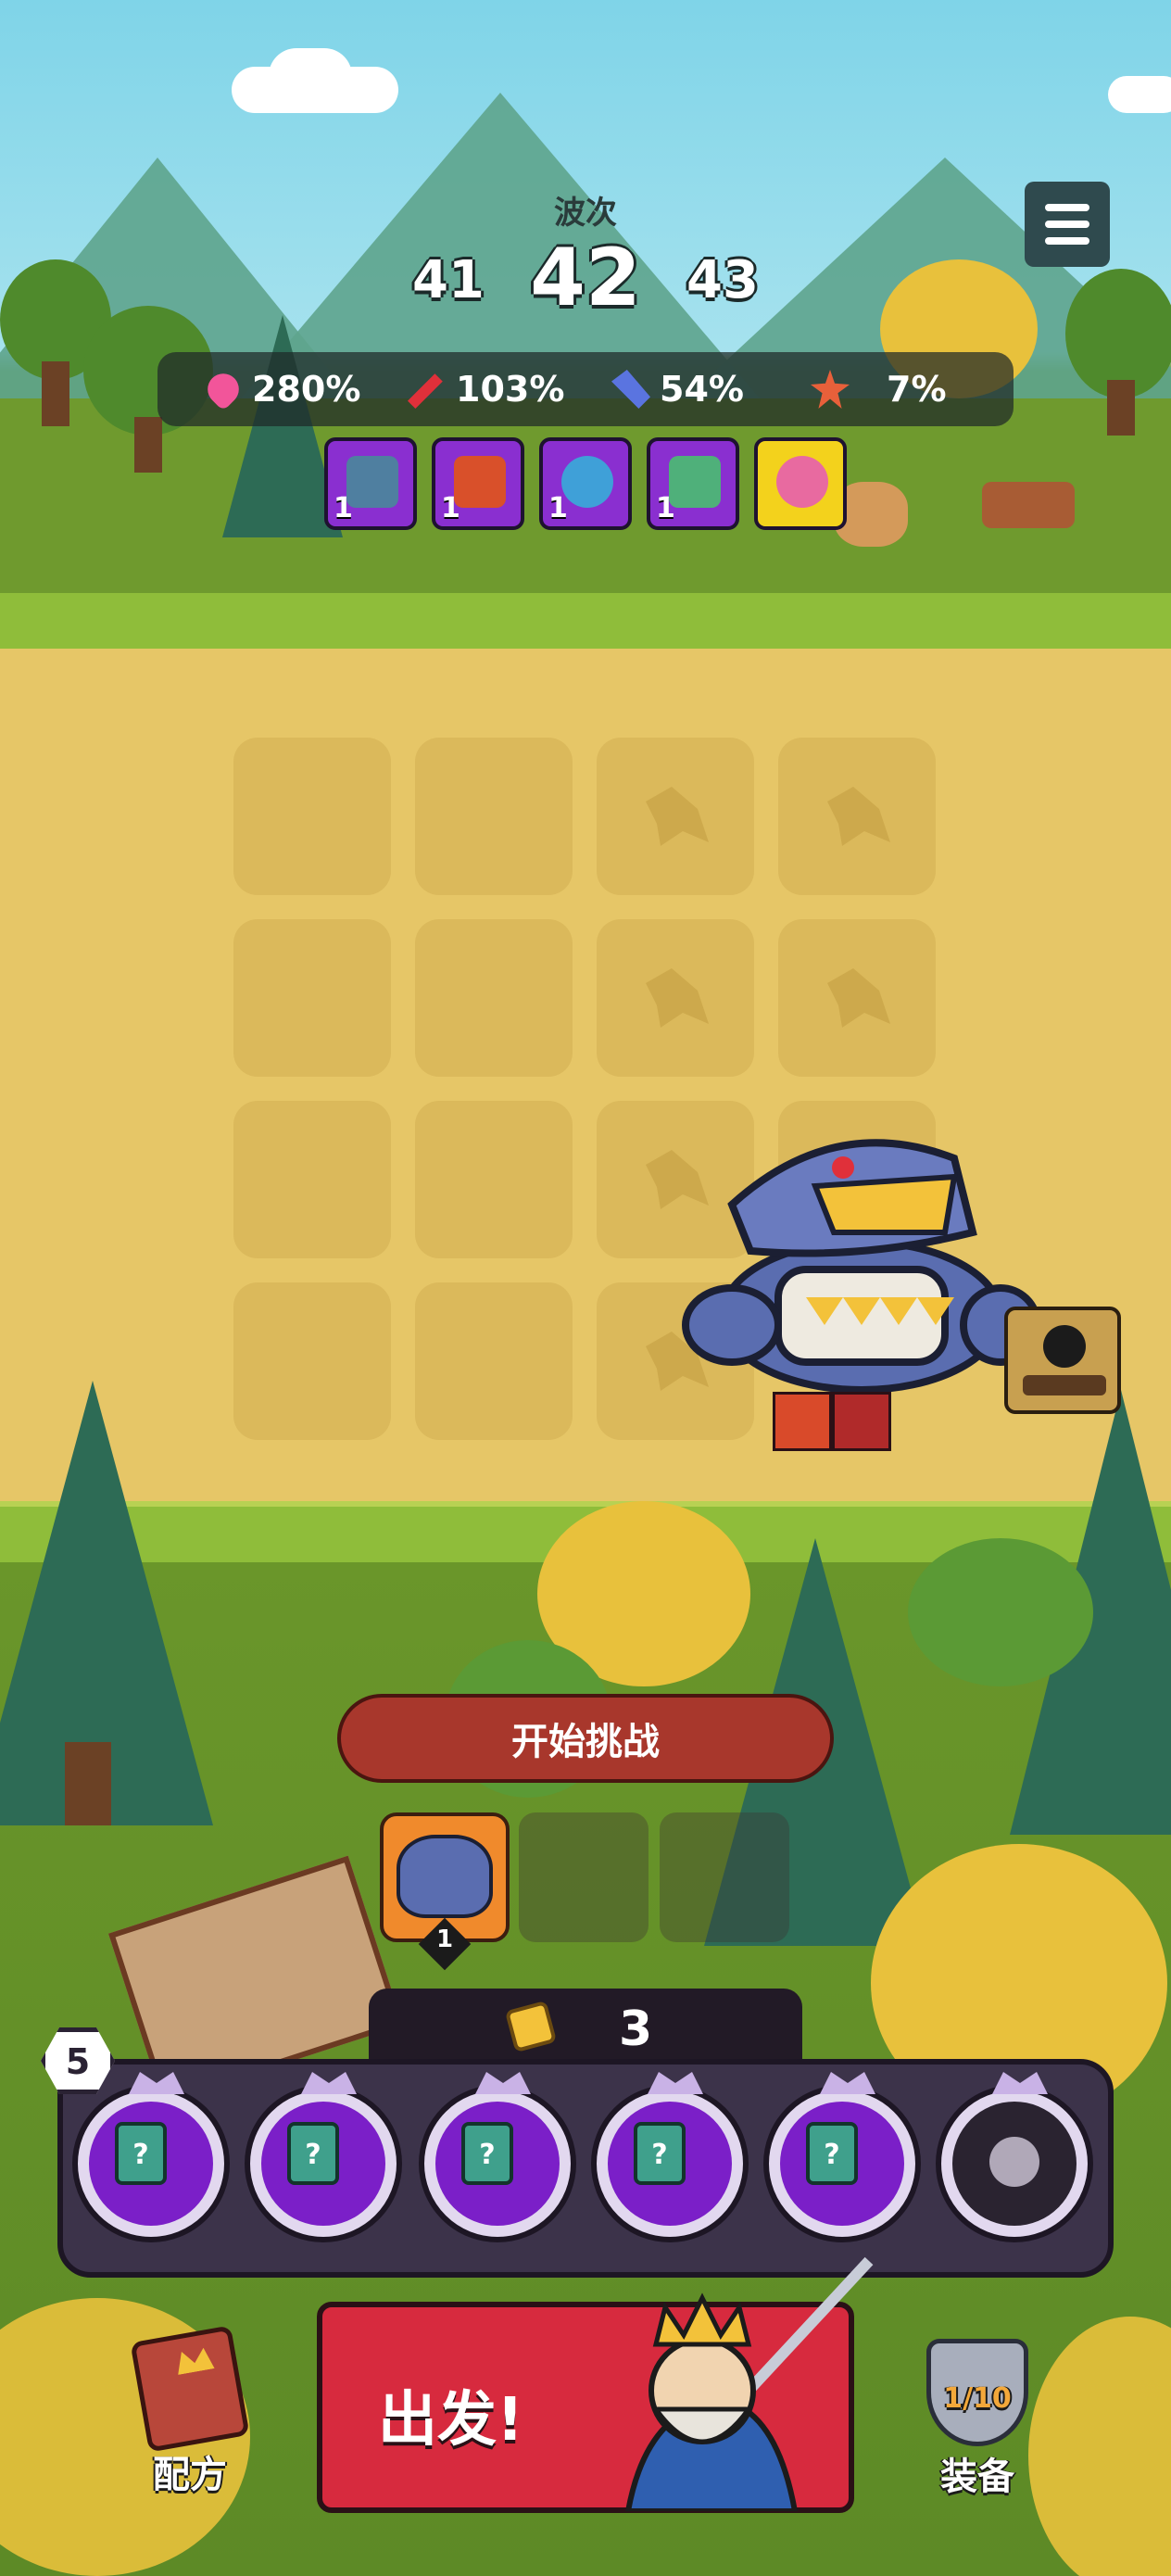  I want to click on buff-timer: 1, so click(585, 484).